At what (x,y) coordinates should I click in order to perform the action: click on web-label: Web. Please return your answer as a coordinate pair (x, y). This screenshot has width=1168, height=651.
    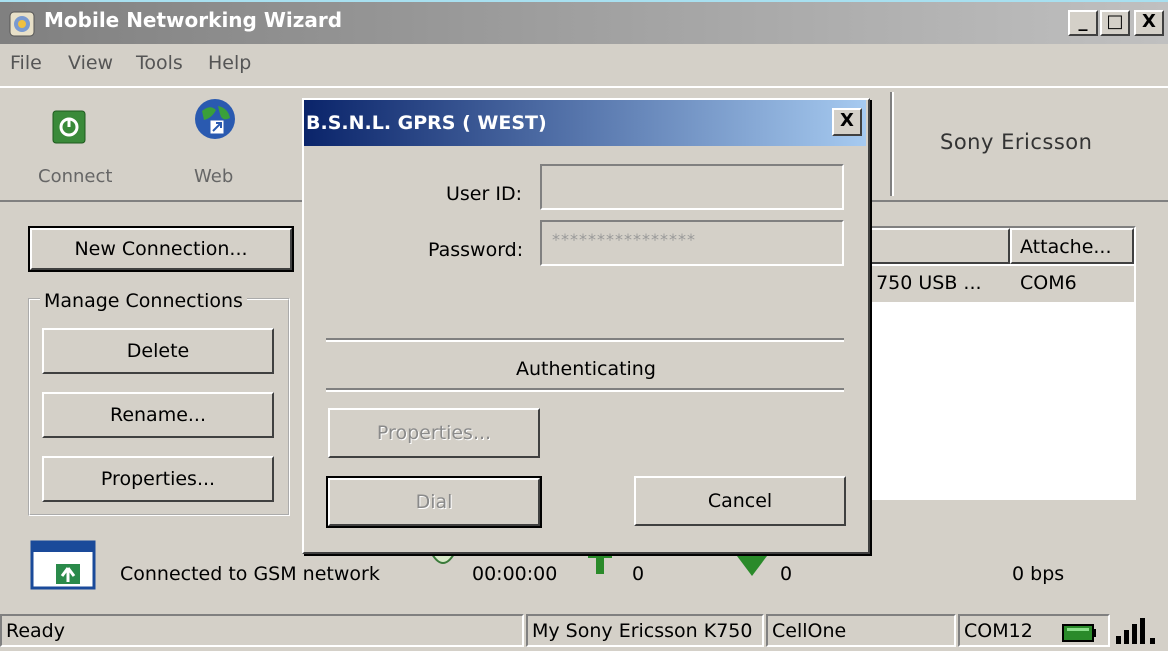
    Looking at the image, I should click on (214, 176).